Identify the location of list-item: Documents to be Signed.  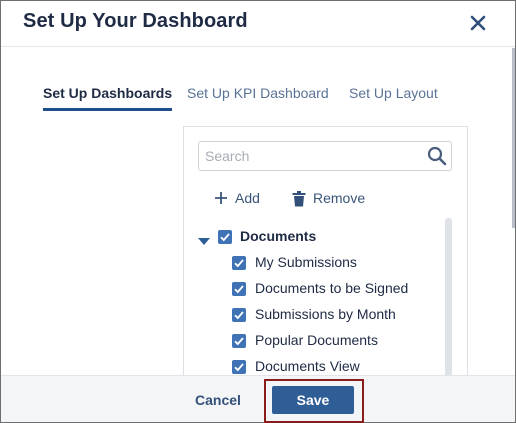
(332, 290).